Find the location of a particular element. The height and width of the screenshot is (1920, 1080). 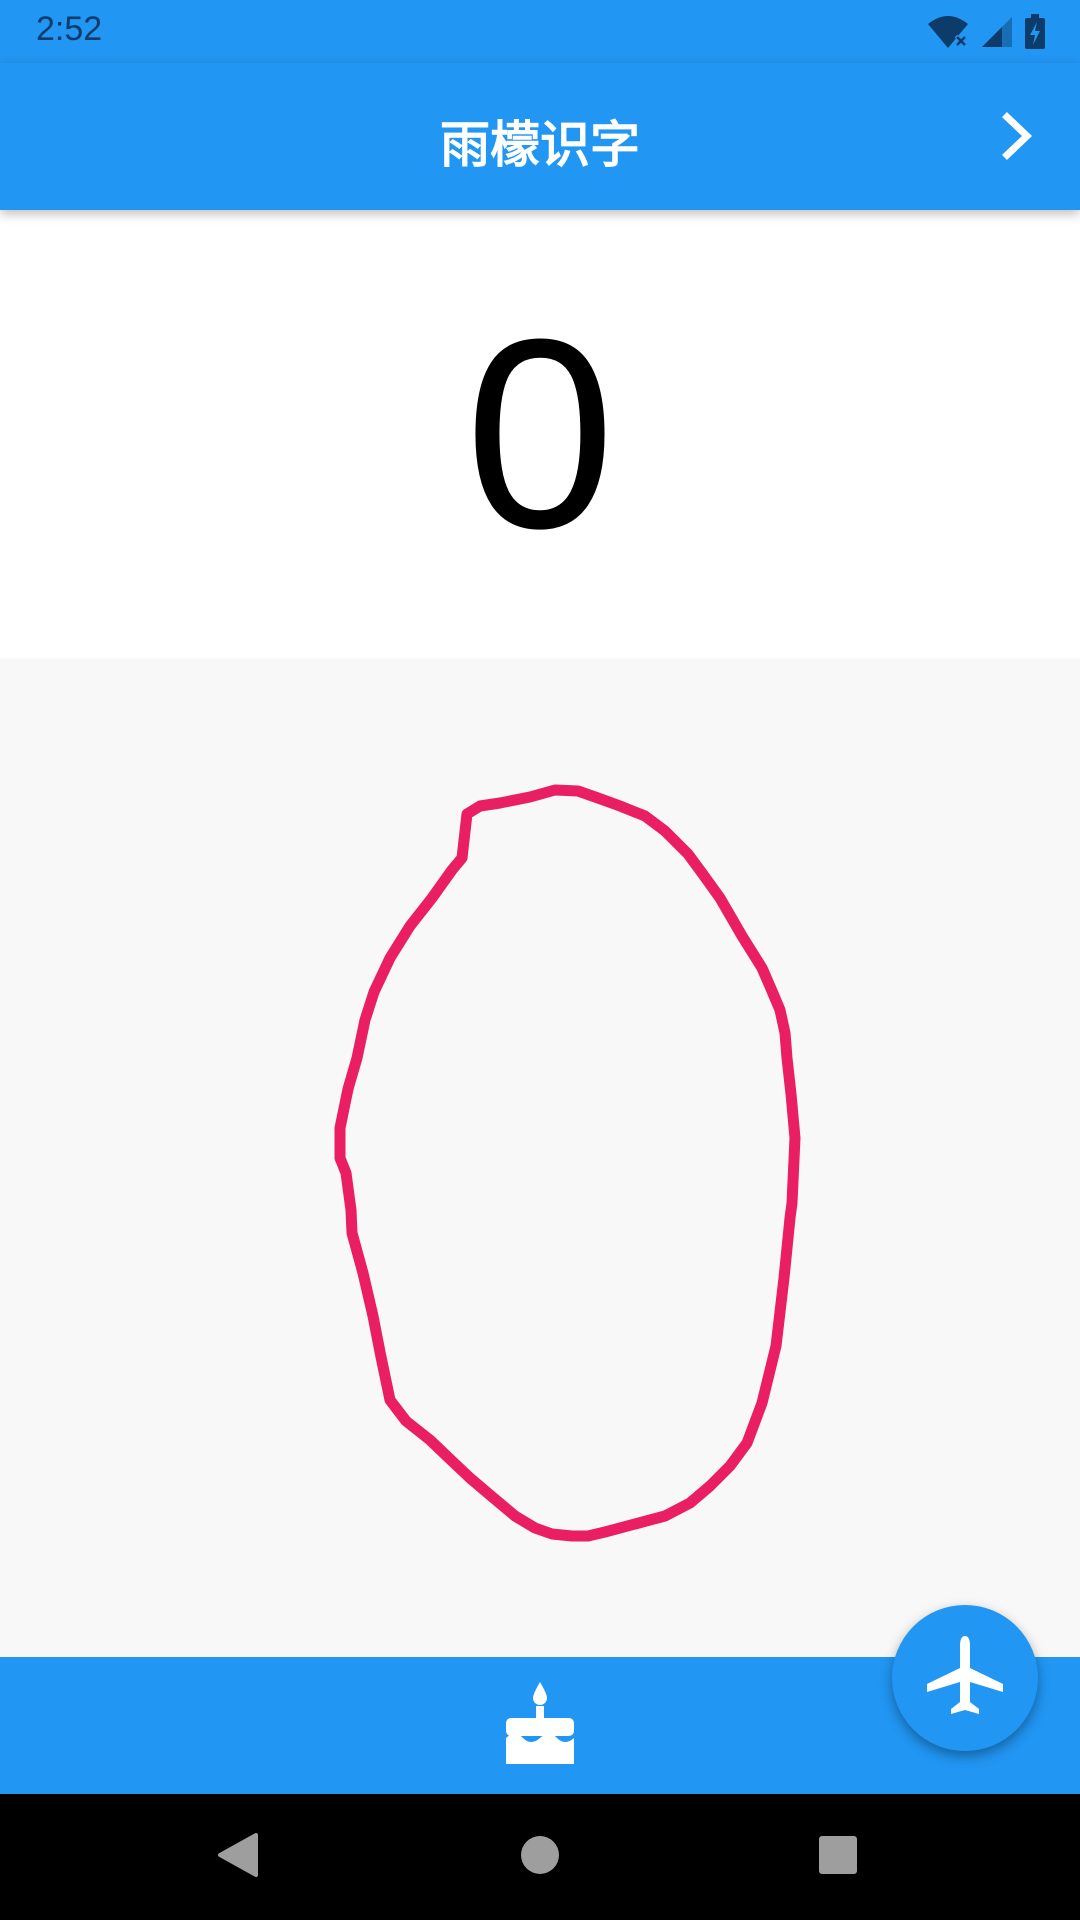

recents-button is located at coordinates (838, 1857).